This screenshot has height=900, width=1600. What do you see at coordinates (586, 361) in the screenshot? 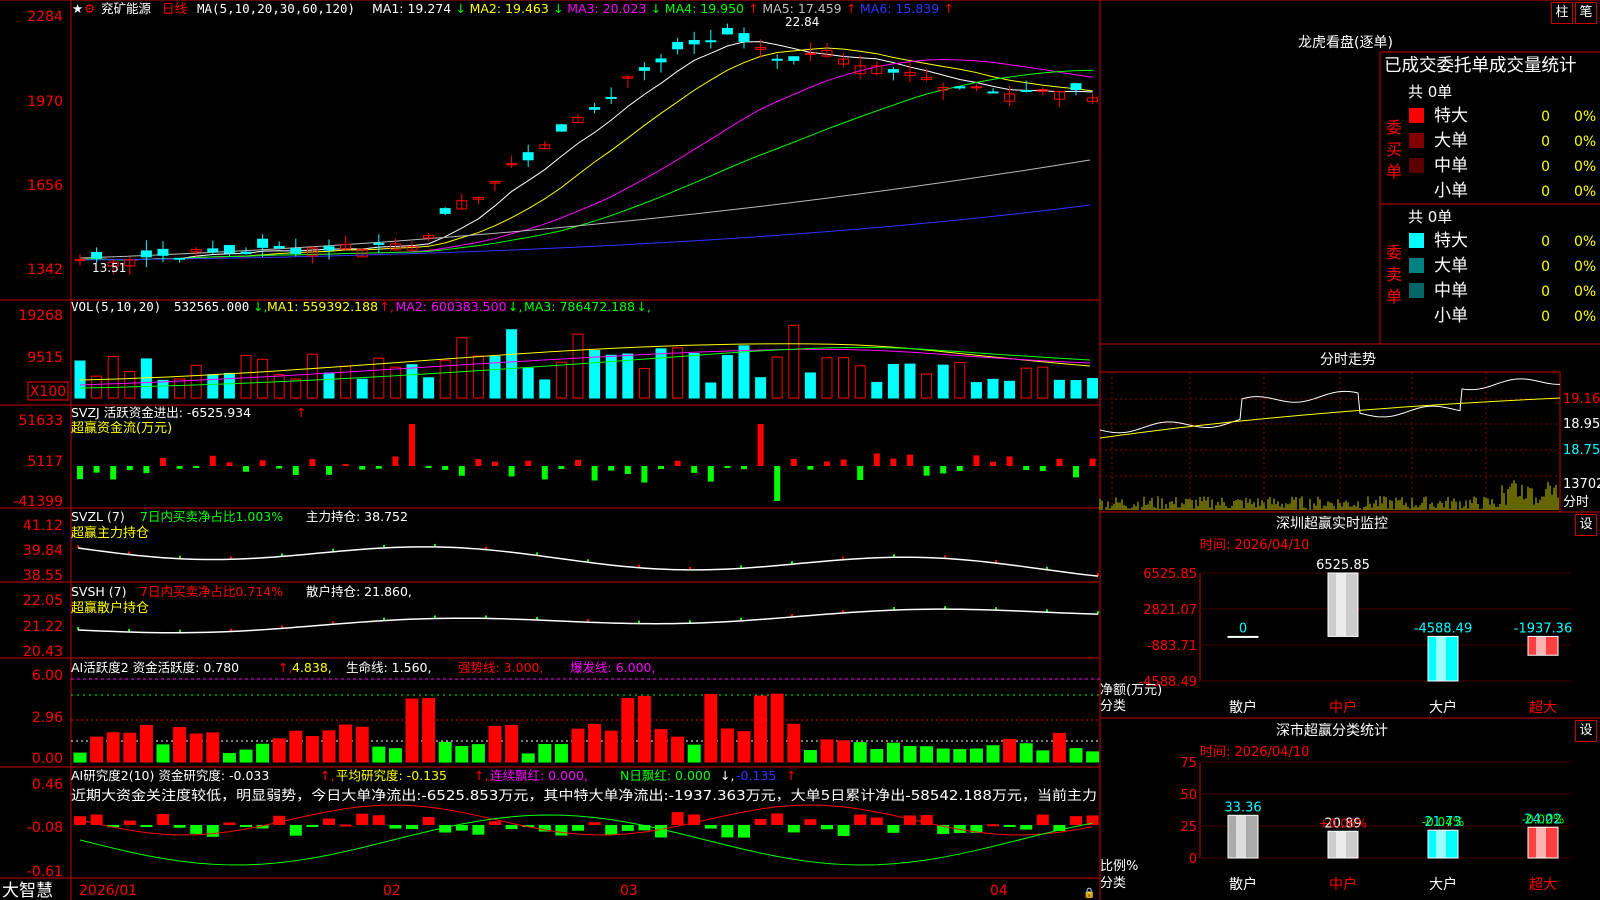
I see `volume-chart` at bounding box center [586, 361].